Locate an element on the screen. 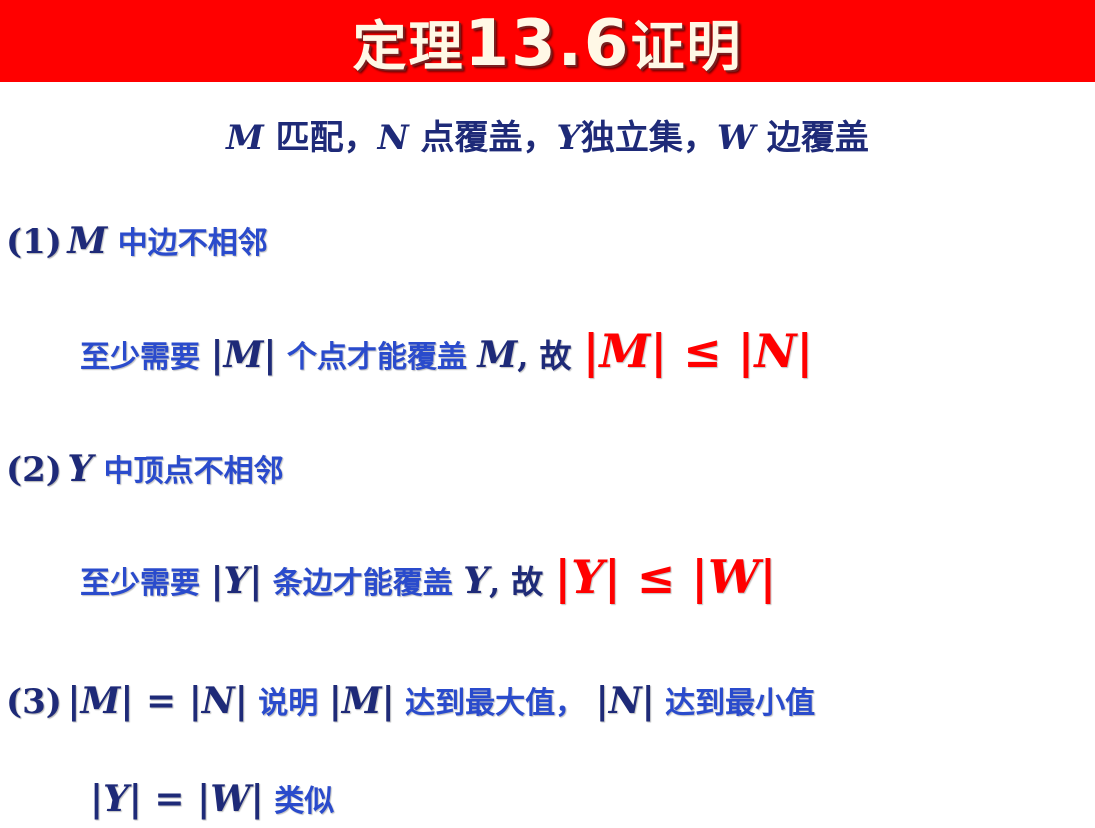  item-2-label: (2) is located at coordinates (34, 470).